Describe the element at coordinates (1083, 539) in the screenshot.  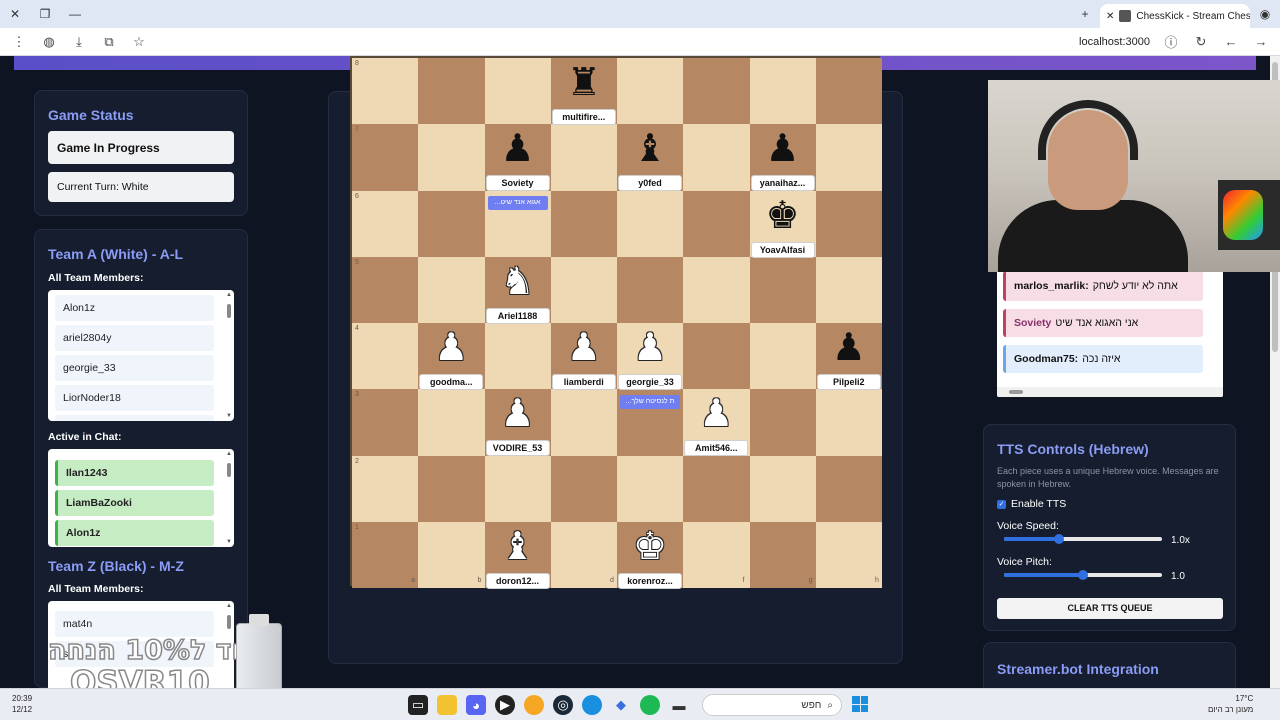
I see `voice-speed-slider` at that location.